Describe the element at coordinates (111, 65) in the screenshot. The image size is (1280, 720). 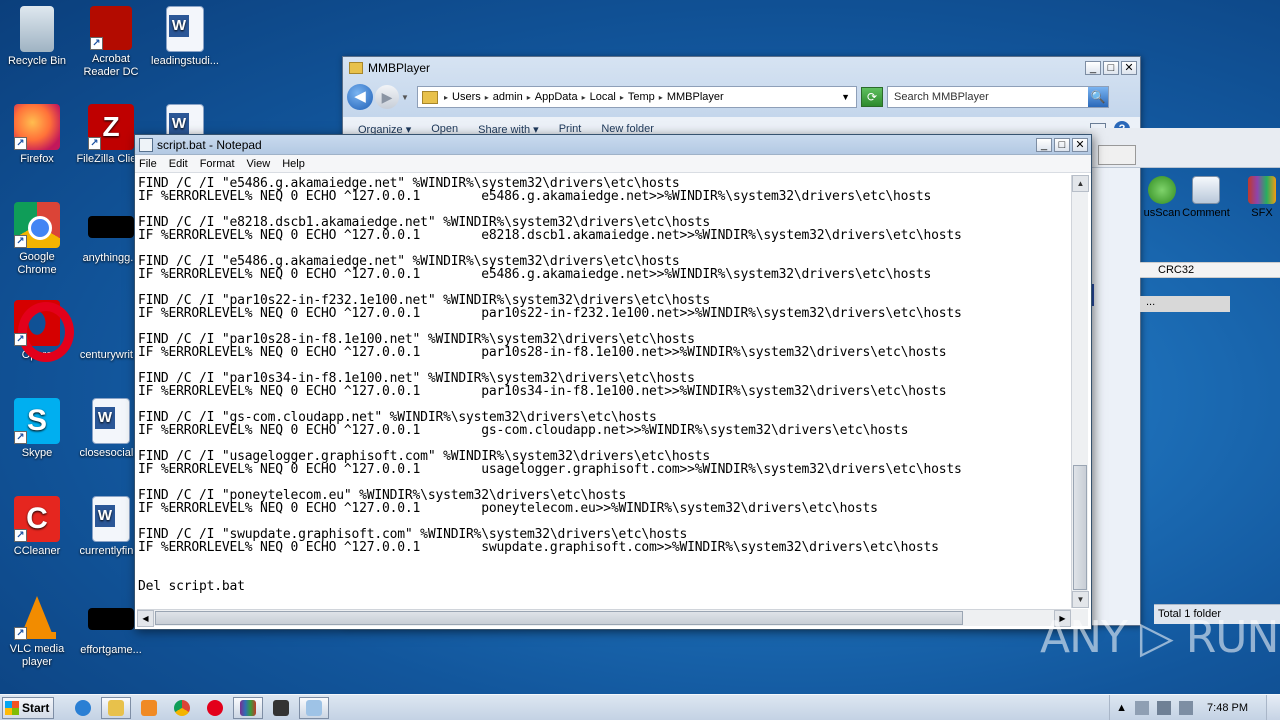
I see `desktop-icon-label: Acrobat Reader DC` at that location.